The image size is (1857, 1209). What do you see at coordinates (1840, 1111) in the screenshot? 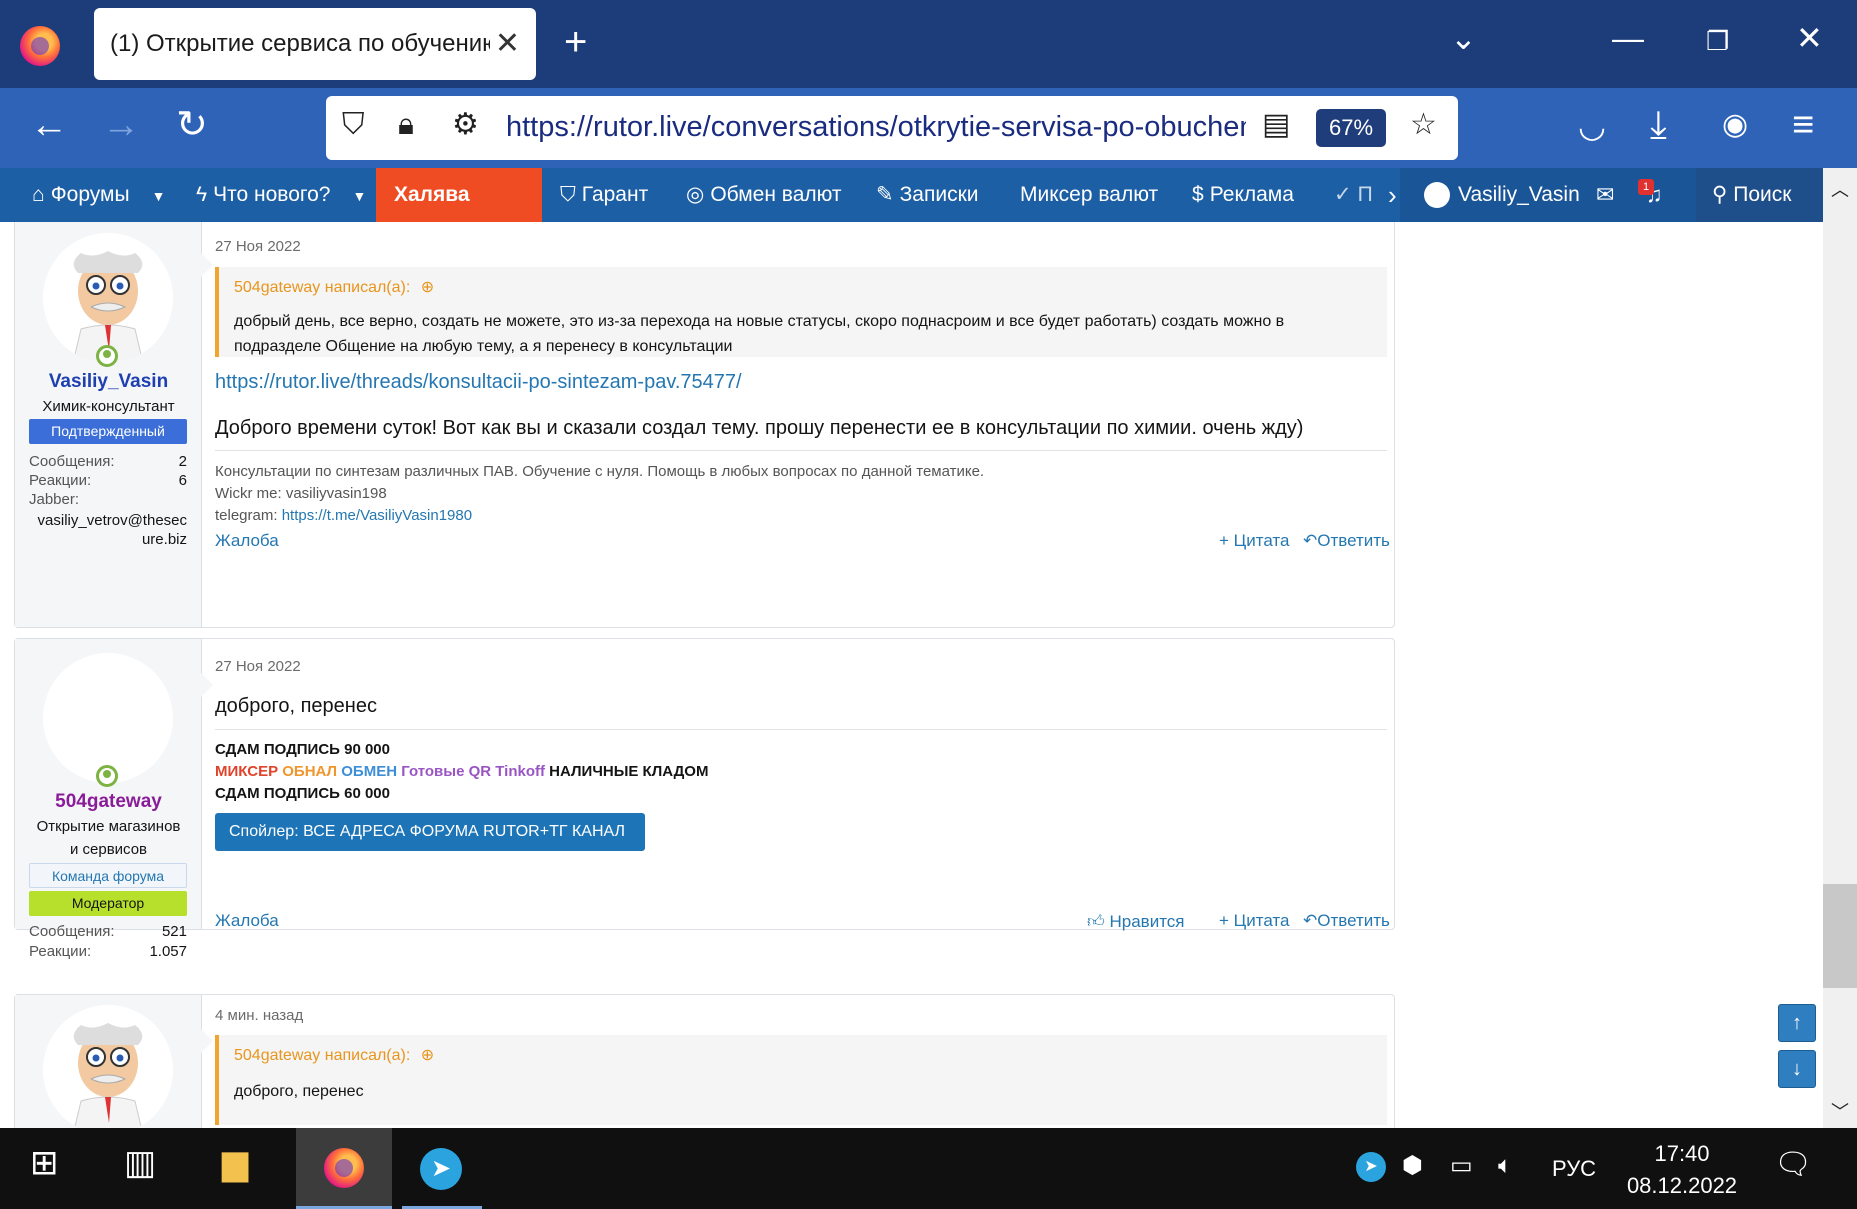
I see `chevron-down-icon: ﹀` at bounding box center [1840, 1111].